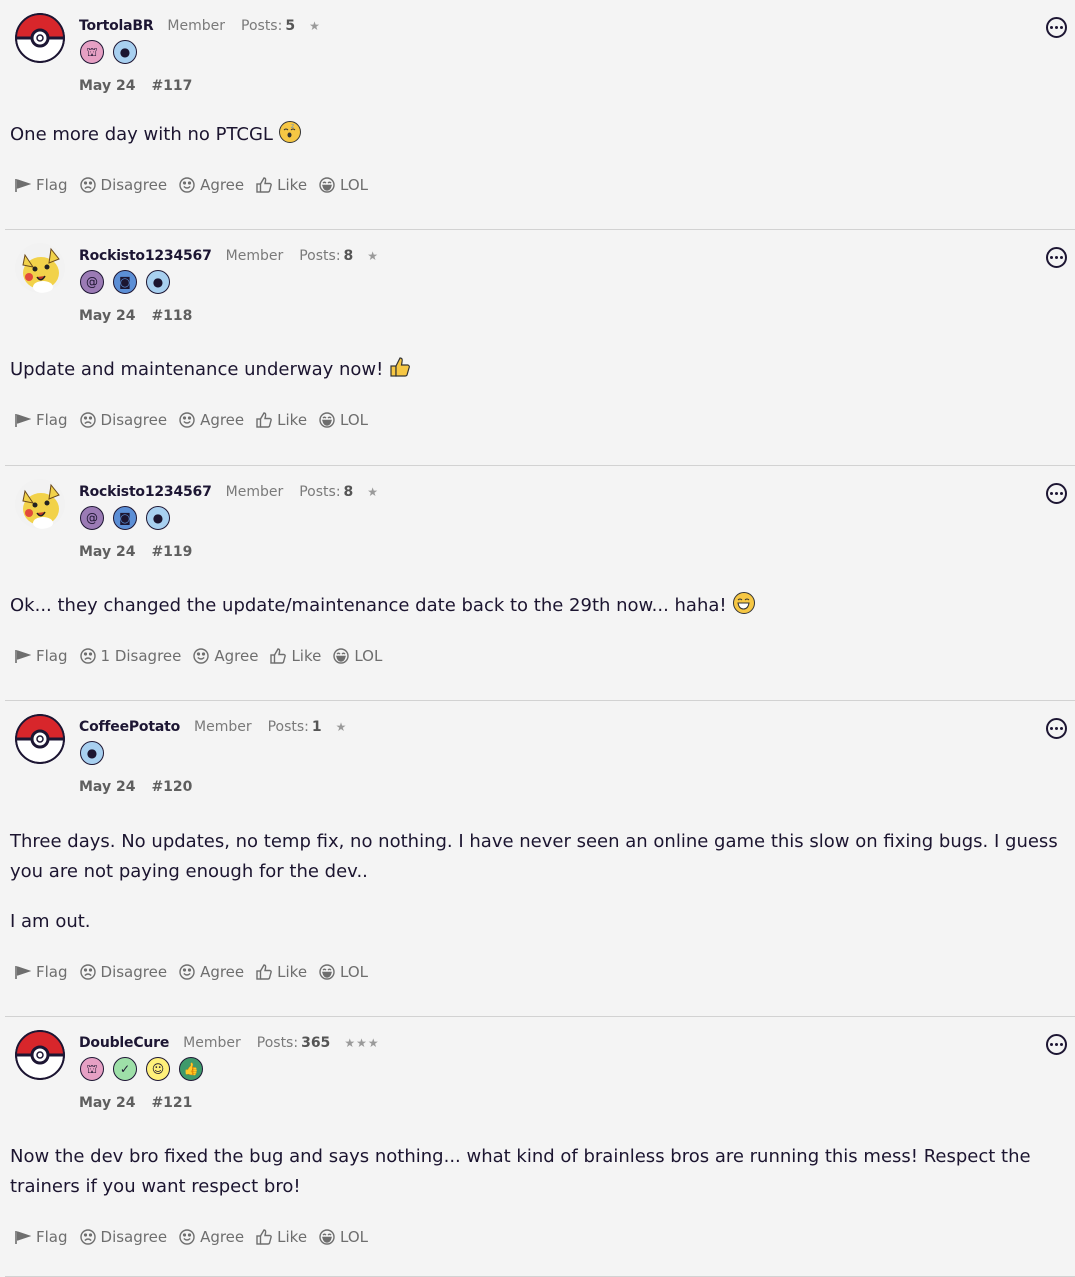 This screenshot has height=1277, width=1075. I want to click on badges: ⛫ ●, so click(108, 52).